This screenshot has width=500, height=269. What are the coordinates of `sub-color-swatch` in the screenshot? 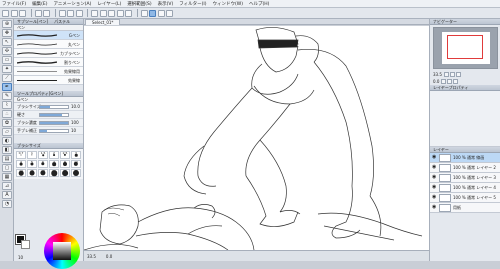 It's located at (25, 244).